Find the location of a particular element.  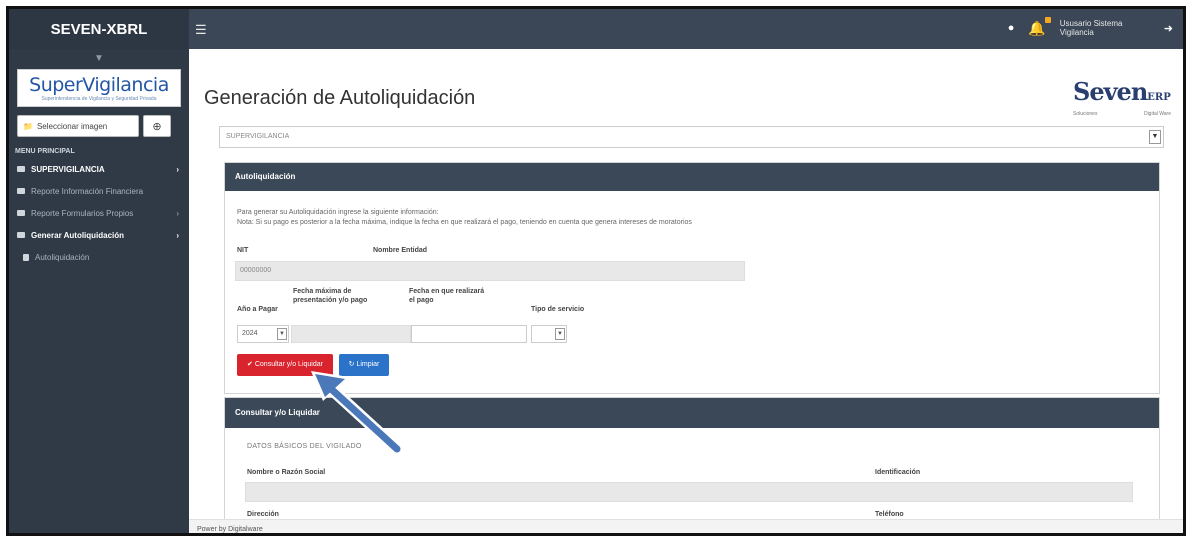

navbar-right: ● 🔔 Ususario Sistema Vigilancia ➜ is located at coordinates (1090, 26).